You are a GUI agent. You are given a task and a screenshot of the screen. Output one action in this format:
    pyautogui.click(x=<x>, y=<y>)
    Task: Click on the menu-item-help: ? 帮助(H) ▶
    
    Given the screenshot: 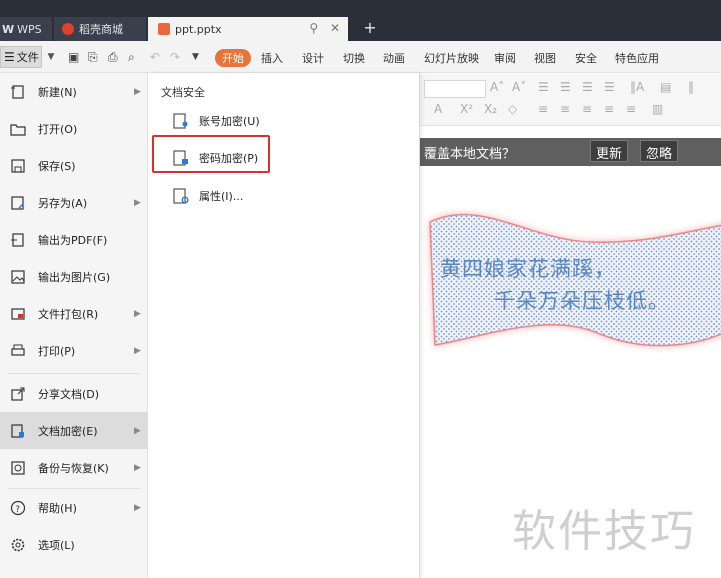 What is the action you would take?
    pyautogui.click(x=74, y=507)
    